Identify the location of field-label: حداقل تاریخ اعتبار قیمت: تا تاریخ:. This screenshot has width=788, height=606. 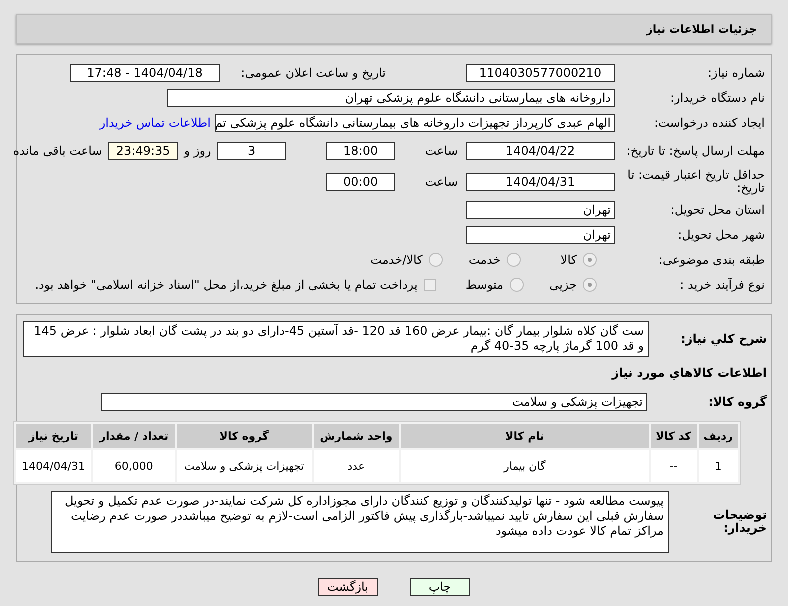
(695, 182).